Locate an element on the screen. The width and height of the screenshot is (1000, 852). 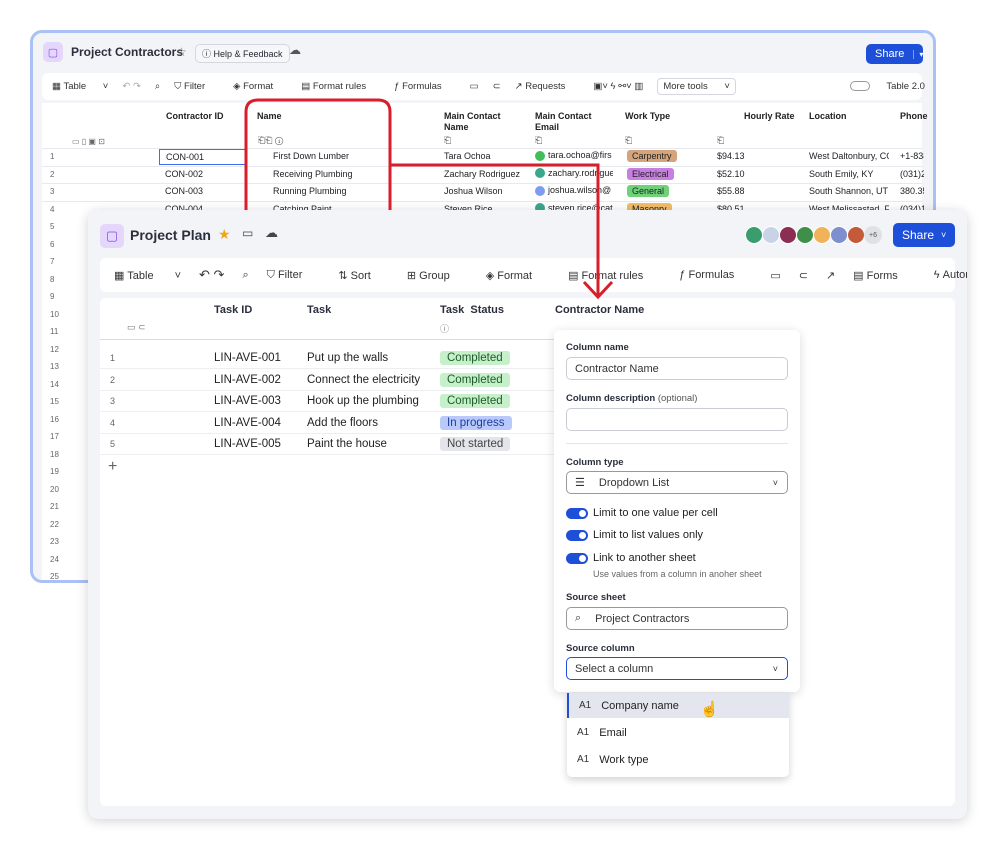
annotation-overlay is located at coordinates (429, 199).